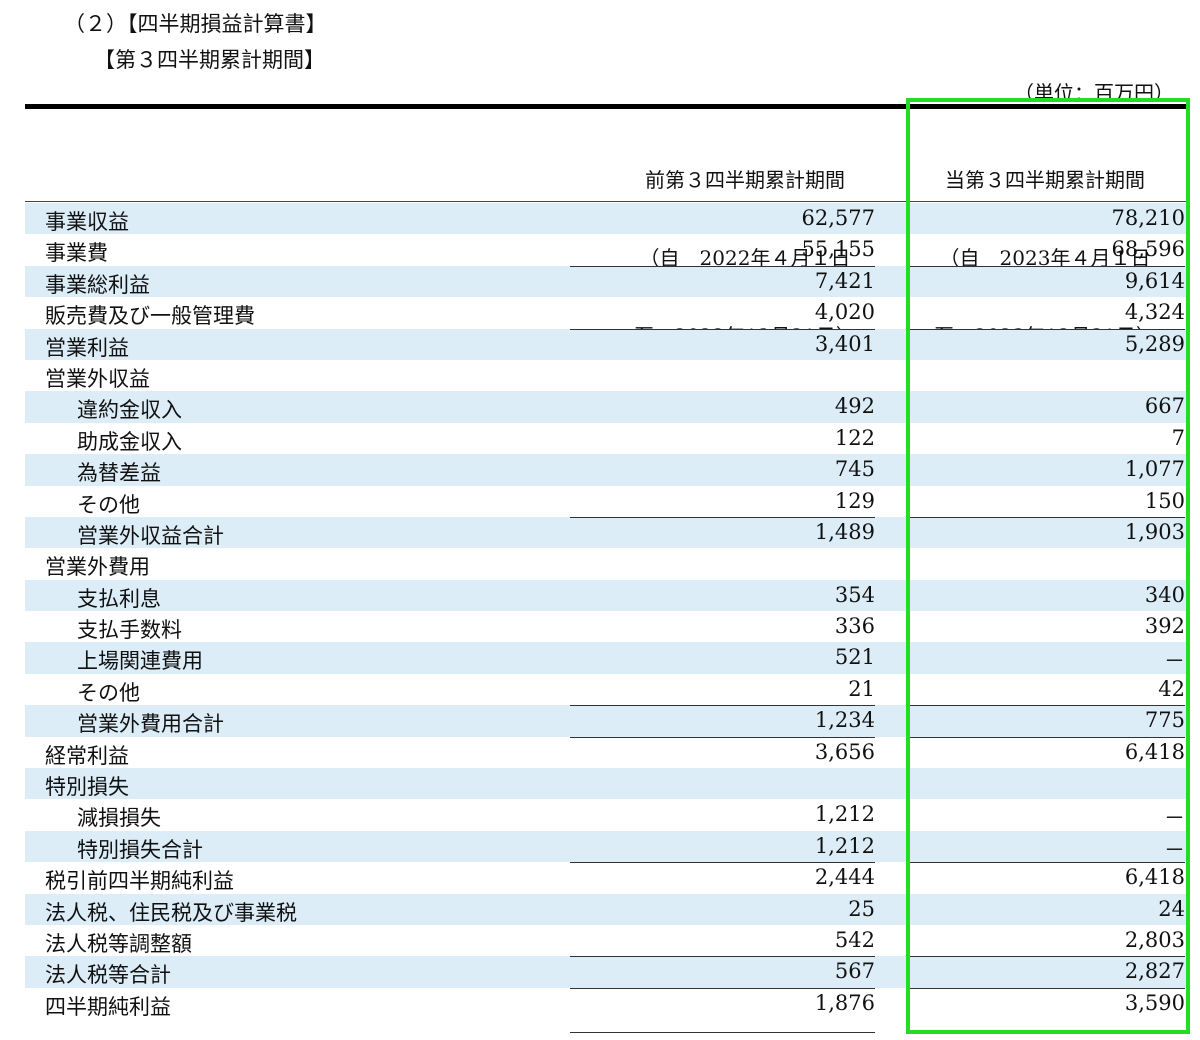 The image size is (1200, 1040). Describe the element at coordinates (1154, 939) in the screenshot. I see `value-curr-period: 2,803` at that location.